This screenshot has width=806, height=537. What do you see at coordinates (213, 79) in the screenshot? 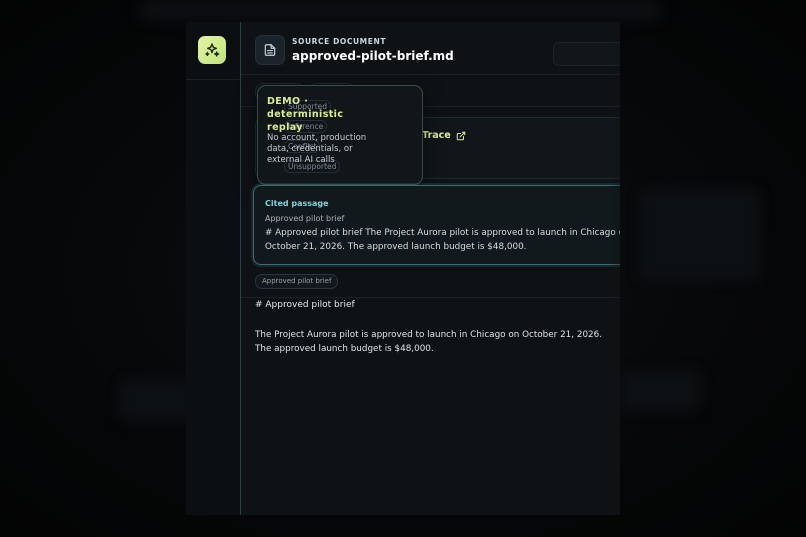
I see `rail-divider` at bounding box center [213, 79].